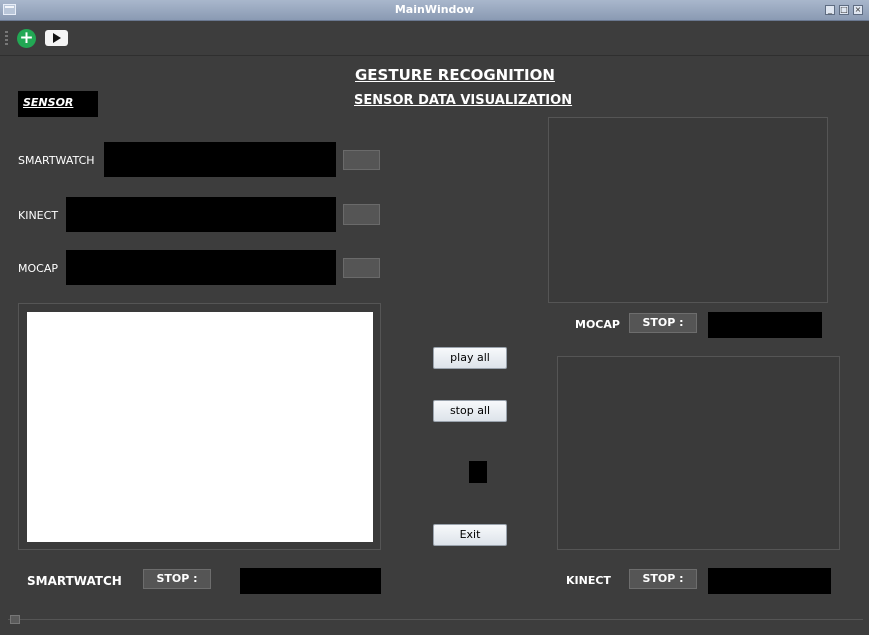 The height and width of the screenshot is (635, 869). I want to click on mocap-label: MOCAP, so click(38, 268).